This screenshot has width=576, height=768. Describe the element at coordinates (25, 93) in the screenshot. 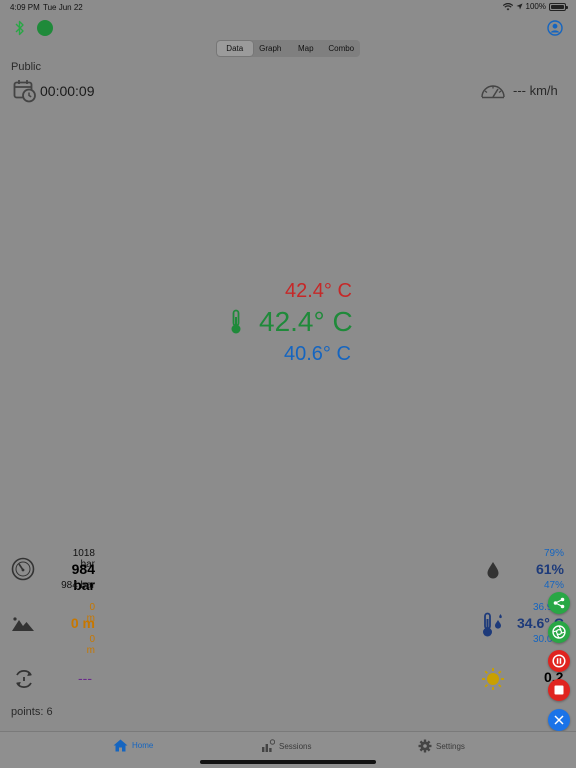

I see `calendar-clock-icon` at that location.